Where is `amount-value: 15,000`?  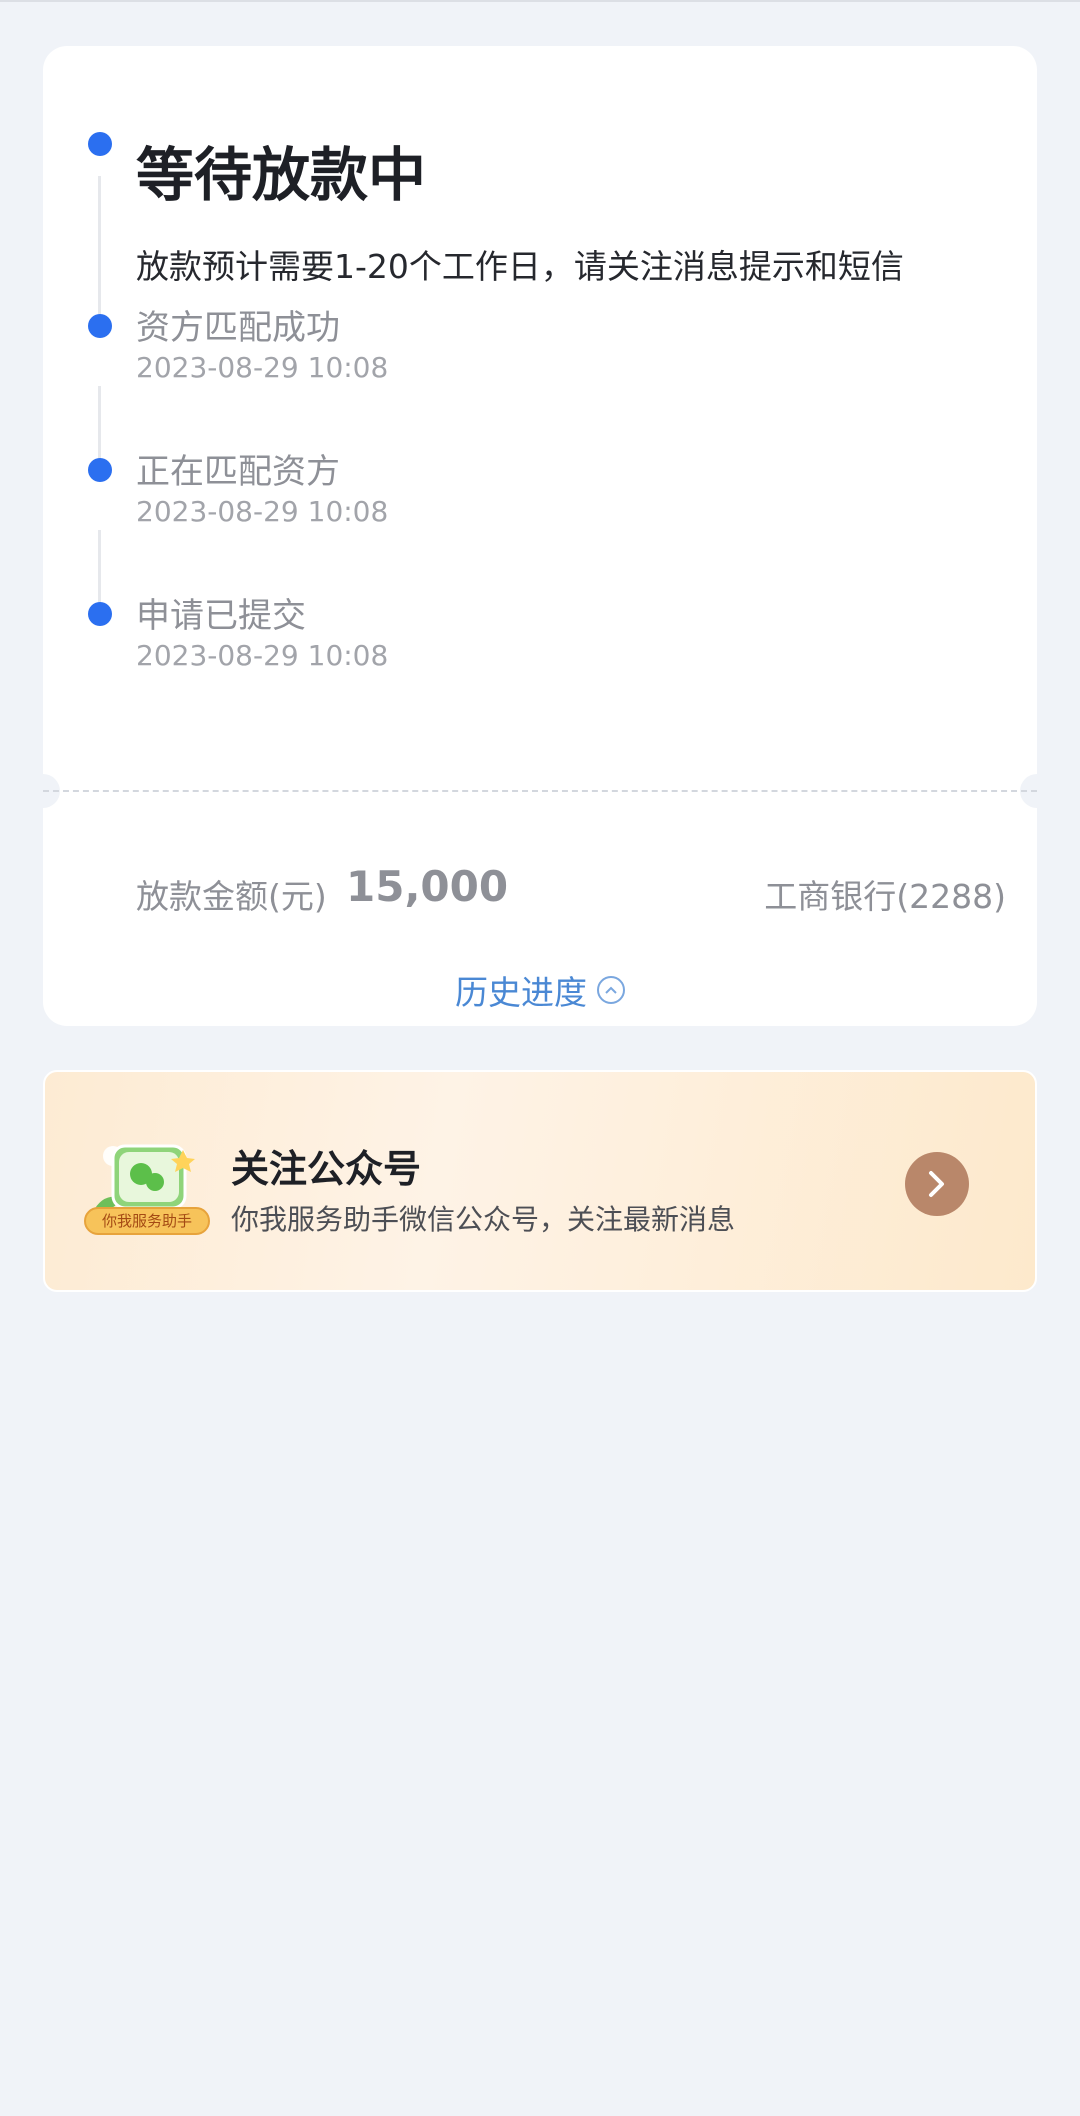 amount-value: 15,000 is located at coordinates (427, 886).